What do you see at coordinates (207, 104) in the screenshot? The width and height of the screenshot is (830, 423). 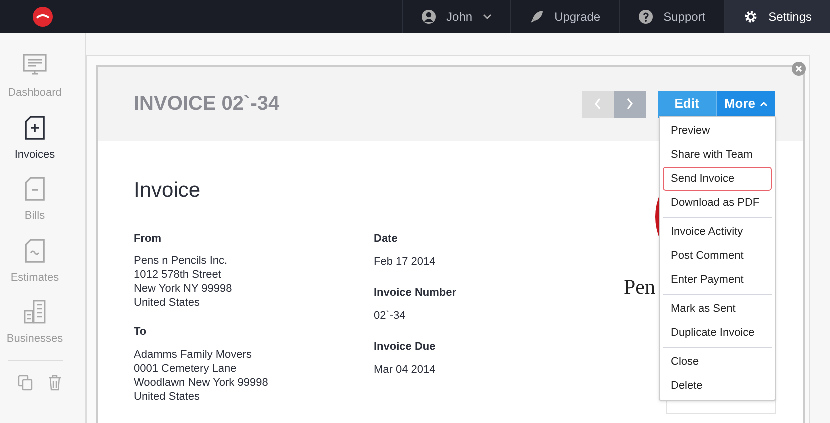 I see `invoice-title: INVOICE 02`-34` at bounding box center [207, 104].